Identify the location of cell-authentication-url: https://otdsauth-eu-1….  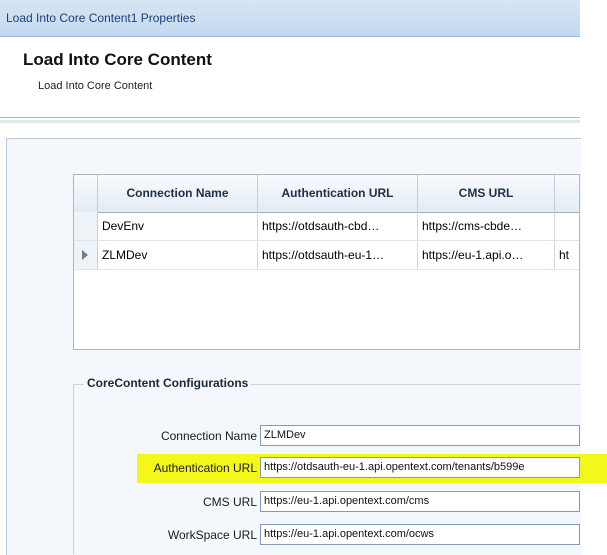
(338, 255).